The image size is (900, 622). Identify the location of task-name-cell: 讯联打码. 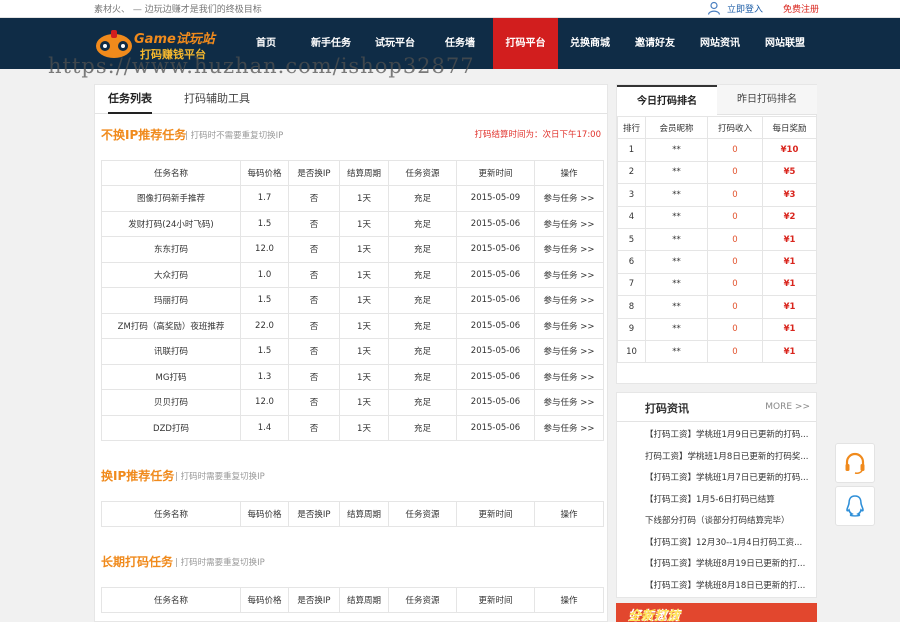
(171, 351).